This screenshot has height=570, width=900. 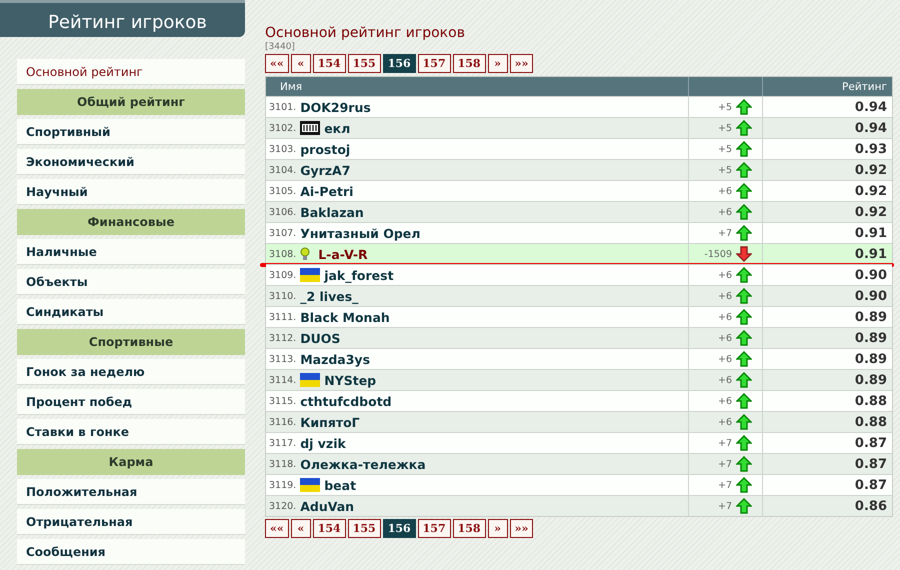 I want to click on rank-number: 3106., so click(x=282, y=212).